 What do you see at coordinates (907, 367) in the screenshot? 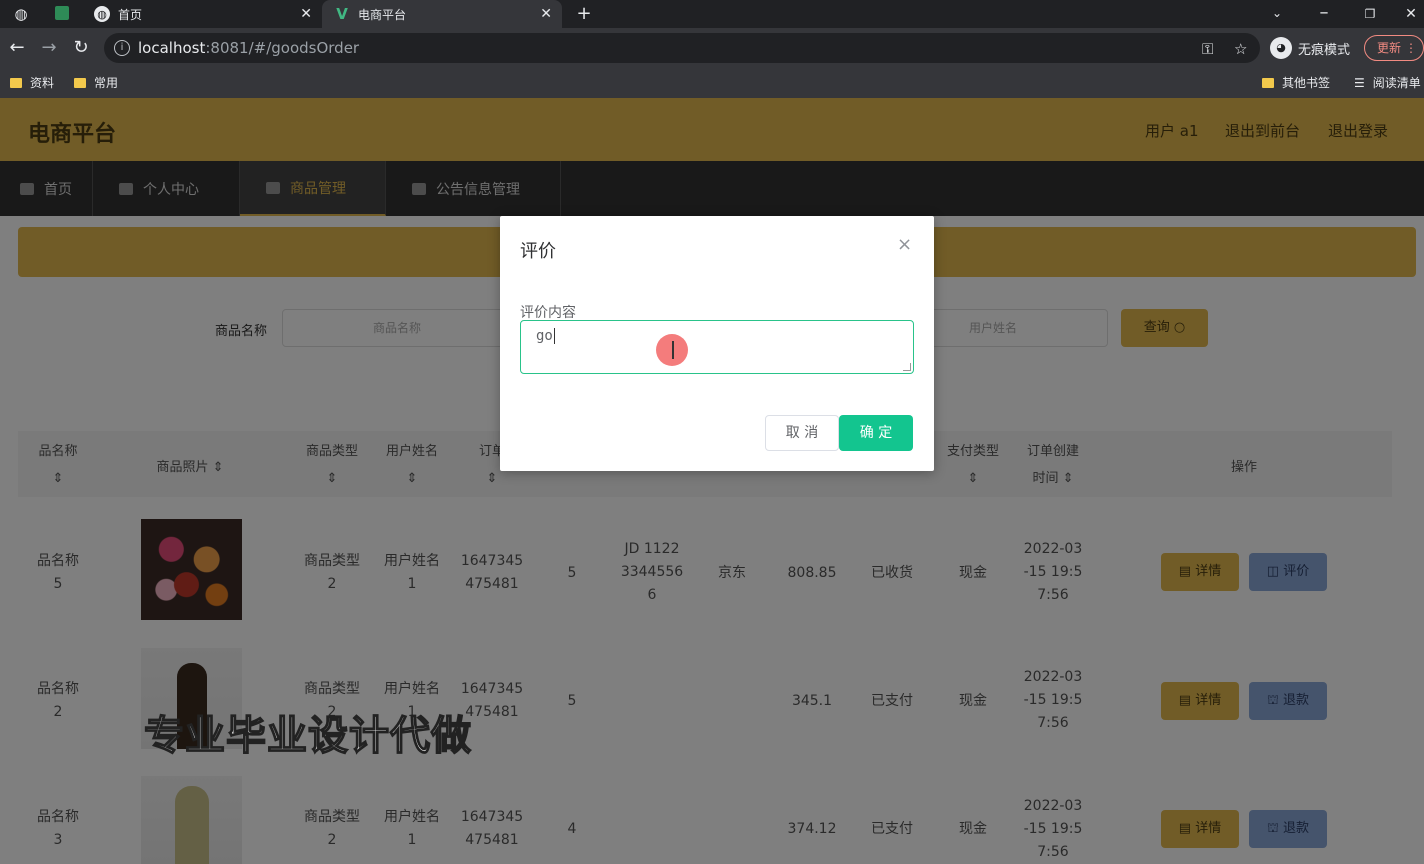
I see `resize-handle` at bounding box center [907, 367].